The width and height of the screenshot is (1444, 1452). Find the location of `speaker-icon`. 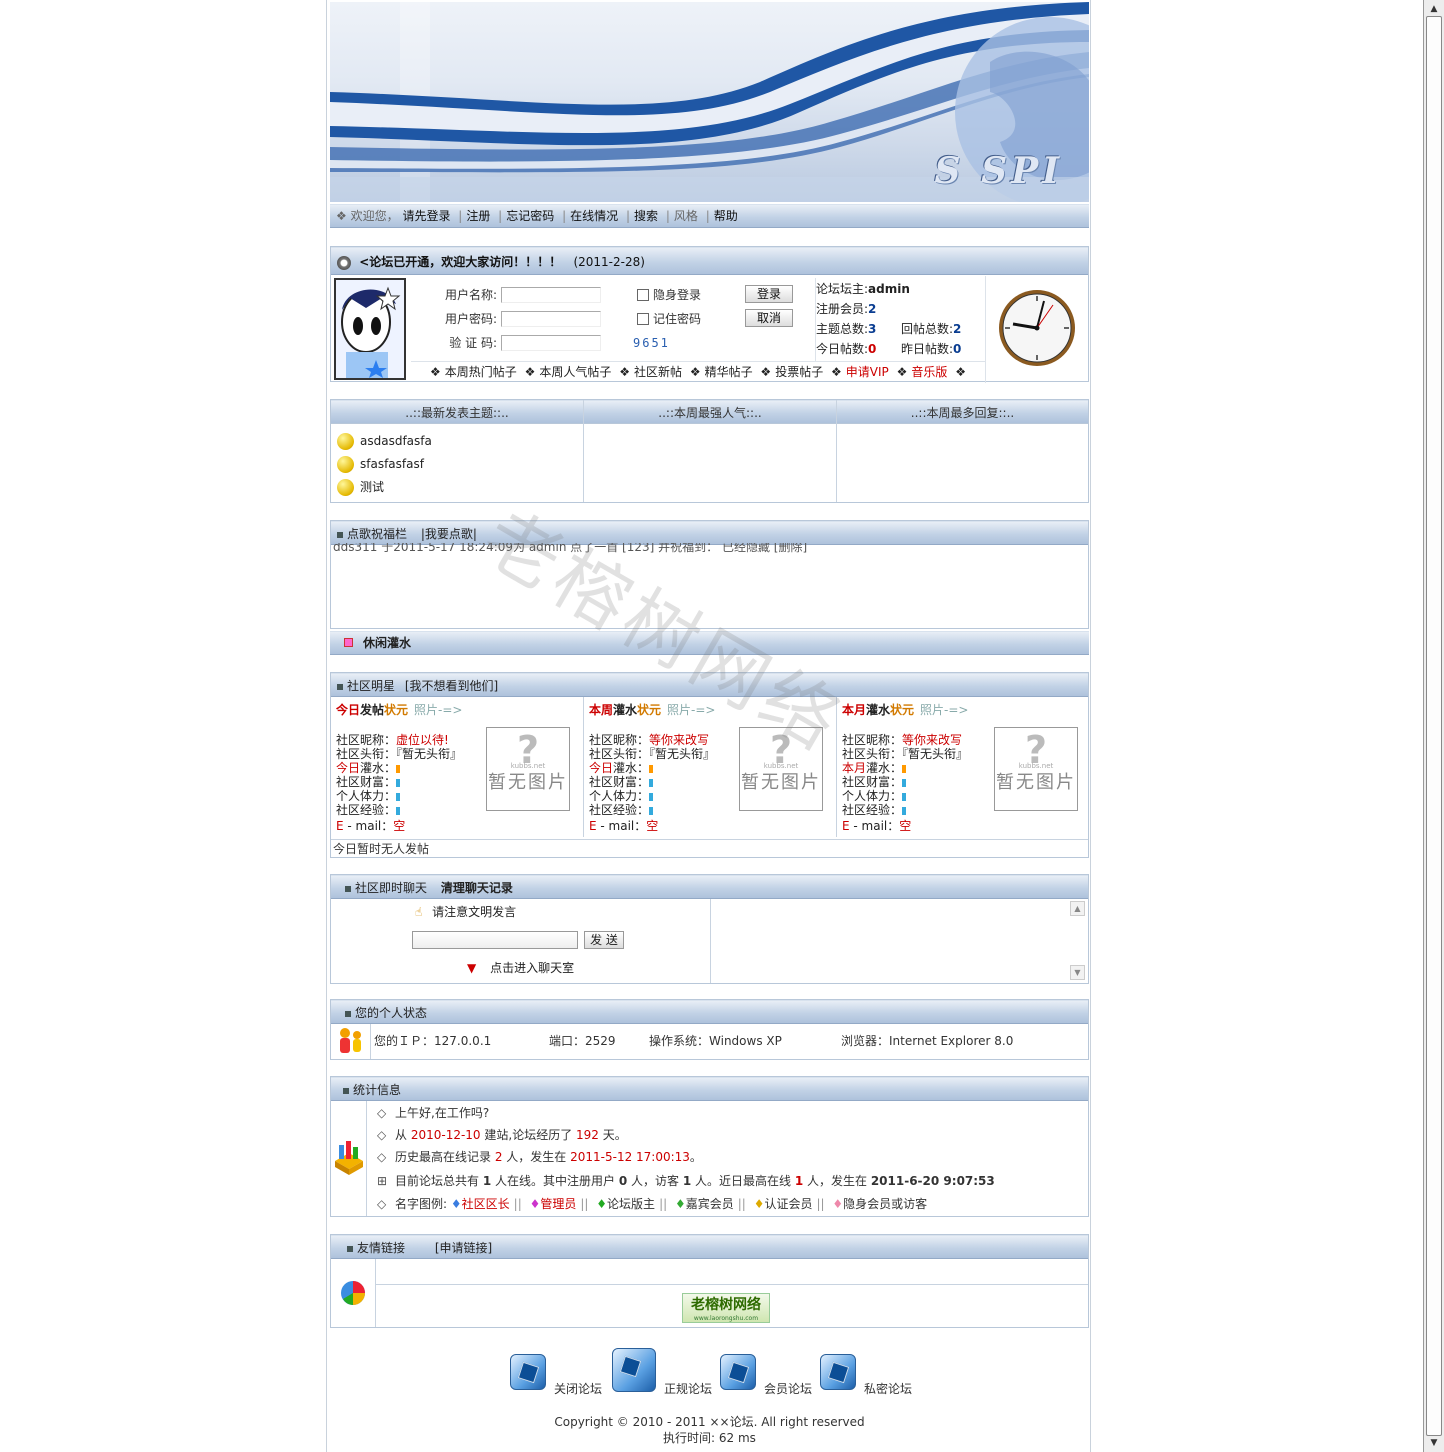

speaker-icon is located at coordinates (344, 262).